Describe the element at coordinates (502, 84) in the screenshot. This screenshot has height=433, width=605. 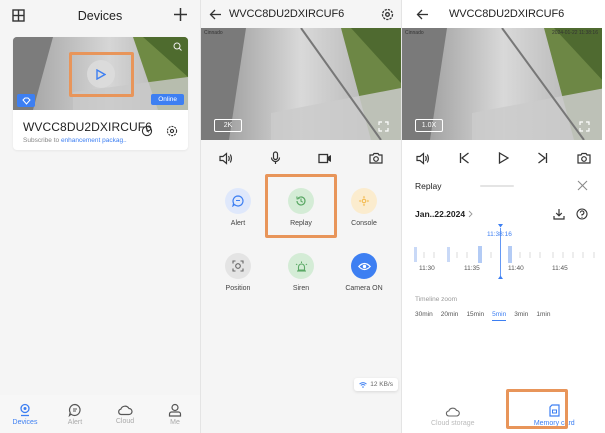
I see `replay-video: Cinnado 2024-01-22 11:38:16 1.0X` at that location.